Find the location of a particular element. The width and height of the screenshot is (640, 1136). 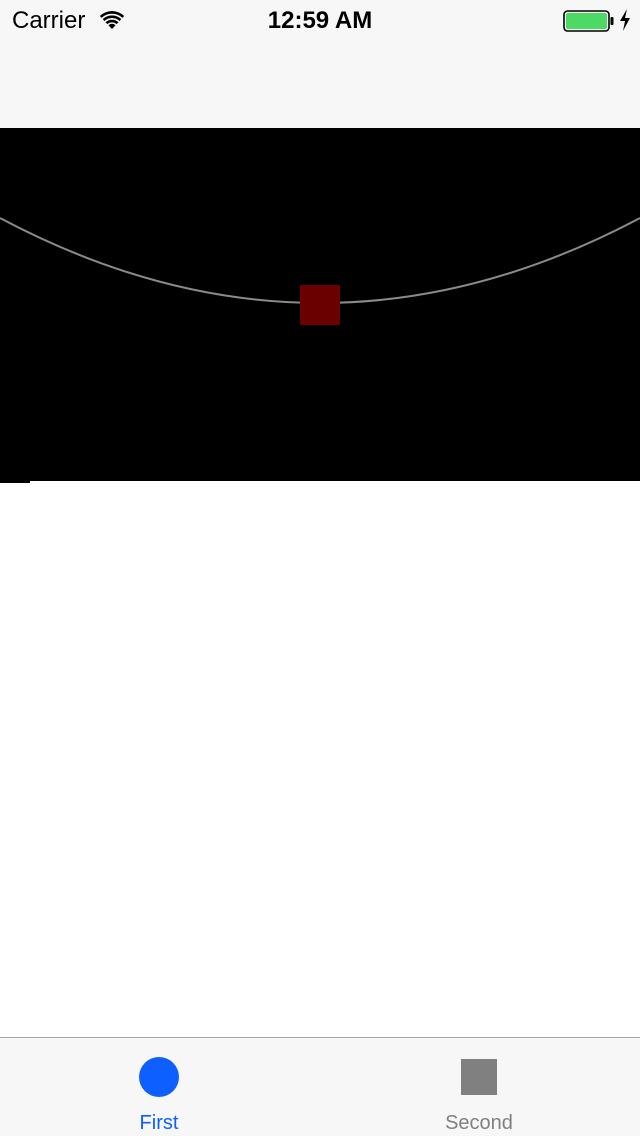

moving-square-marker is located at coordinates (320, 305).